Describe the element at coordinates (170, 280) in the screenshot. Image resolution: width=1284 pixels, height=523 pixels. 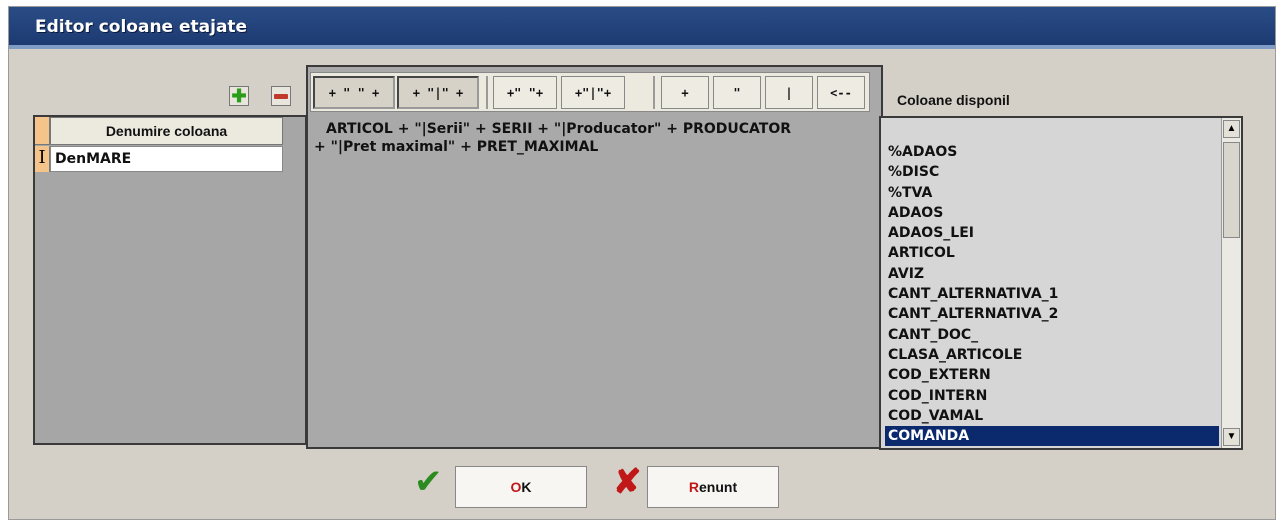
I see `columns-grid: Denumire coloana I DenMARE` at that location.